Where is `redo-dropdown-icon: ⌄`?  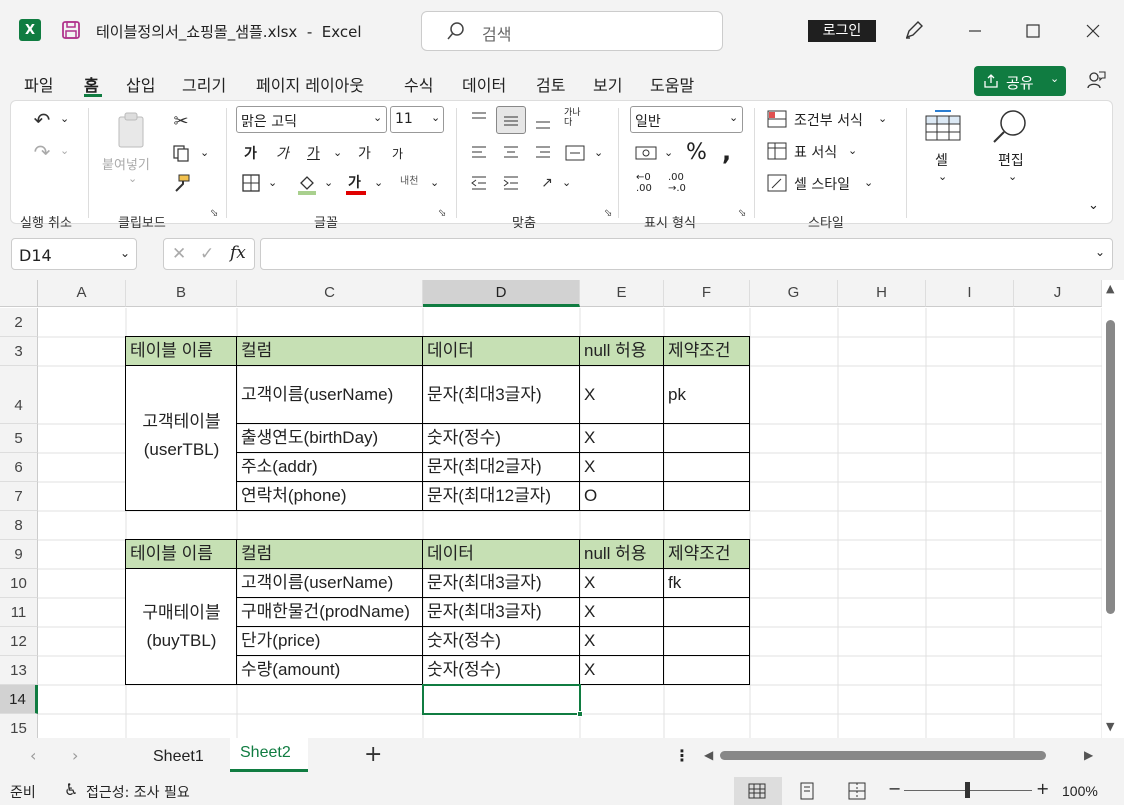
redo-dropdown-icon: ⌄ is located at coordinates (64, 150).